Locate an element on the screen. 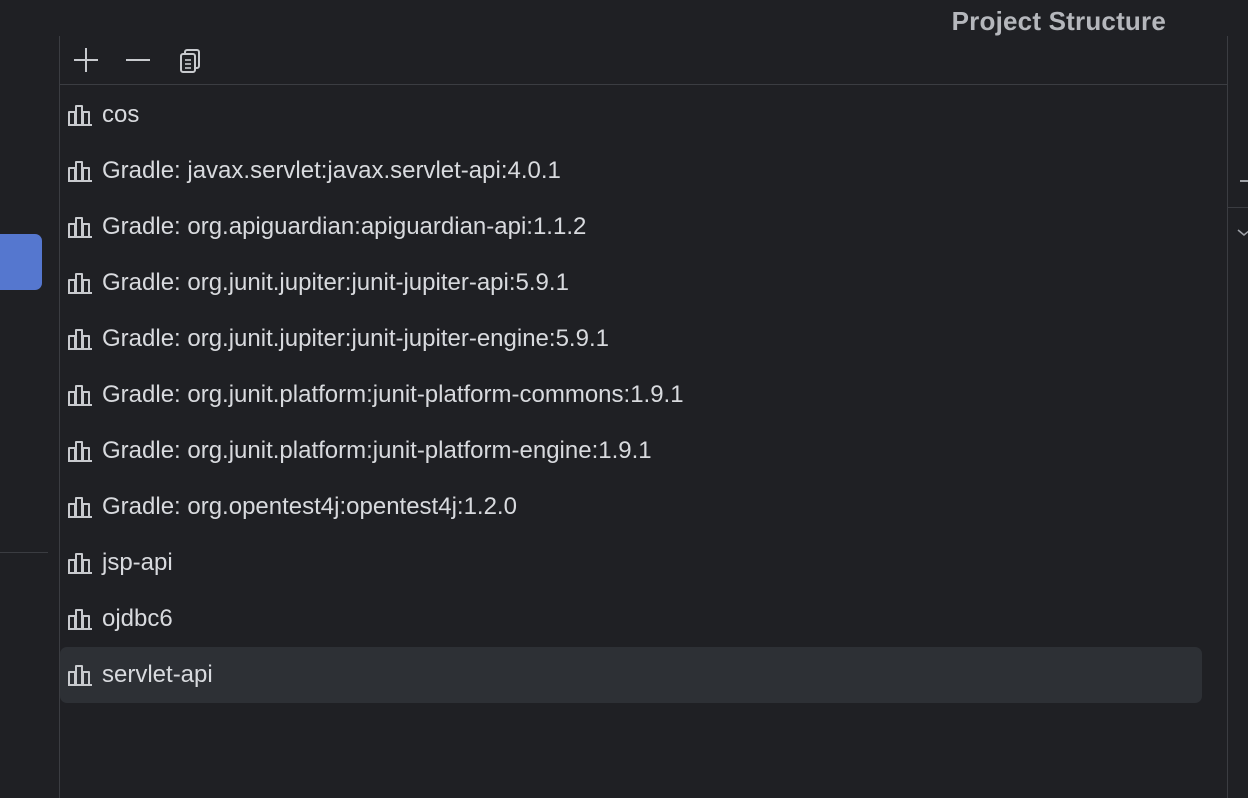  library-label: cos is located at coordinates (121, 114).